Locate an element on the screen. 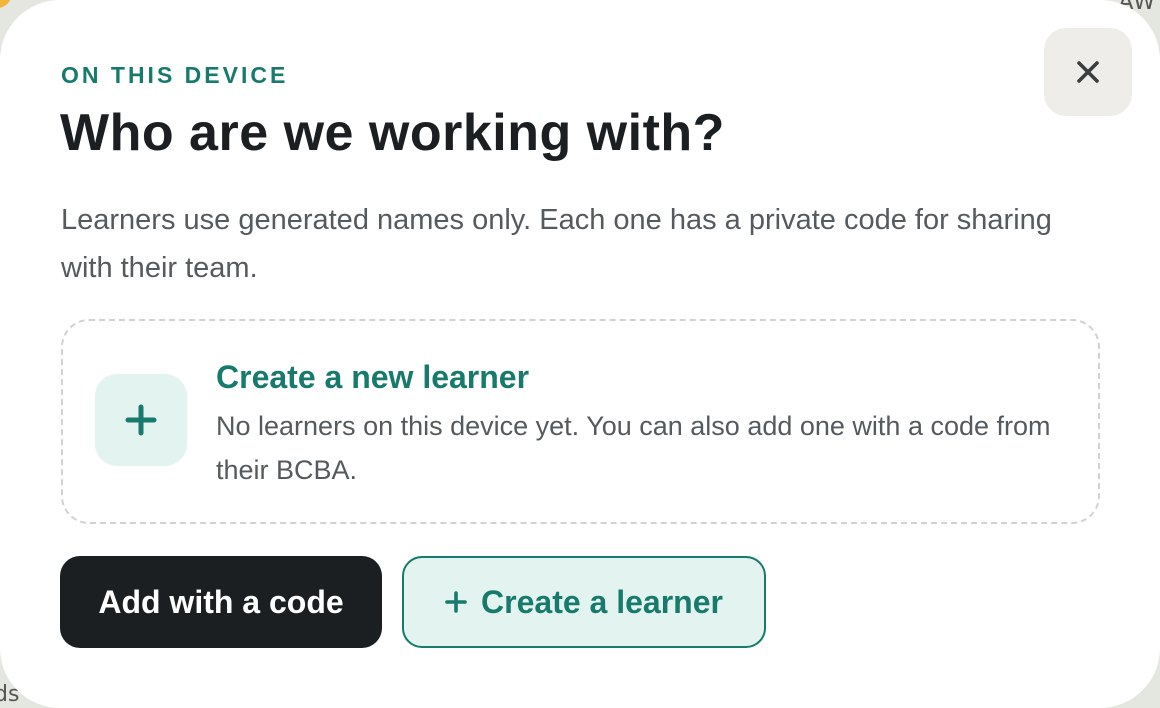  close-icon is located at coordinates (1088, 72).